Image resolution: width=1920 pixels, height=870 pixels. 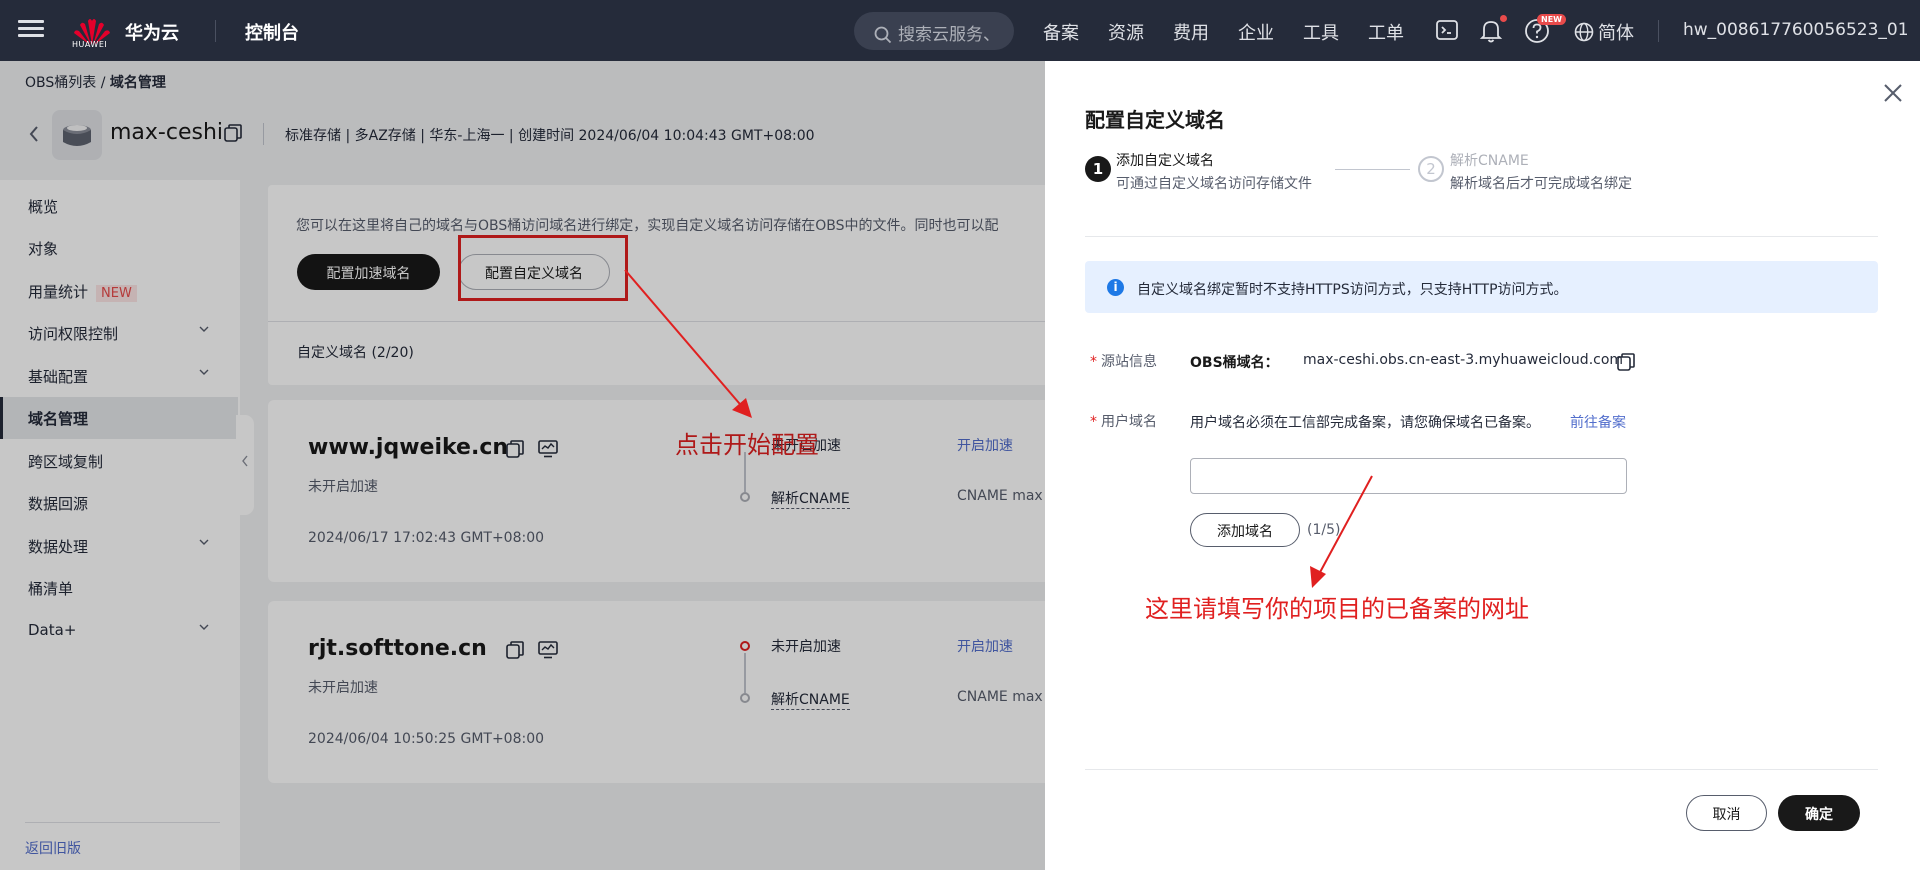 I want to click on console-link: 控制台, so click(x=272, y=32).